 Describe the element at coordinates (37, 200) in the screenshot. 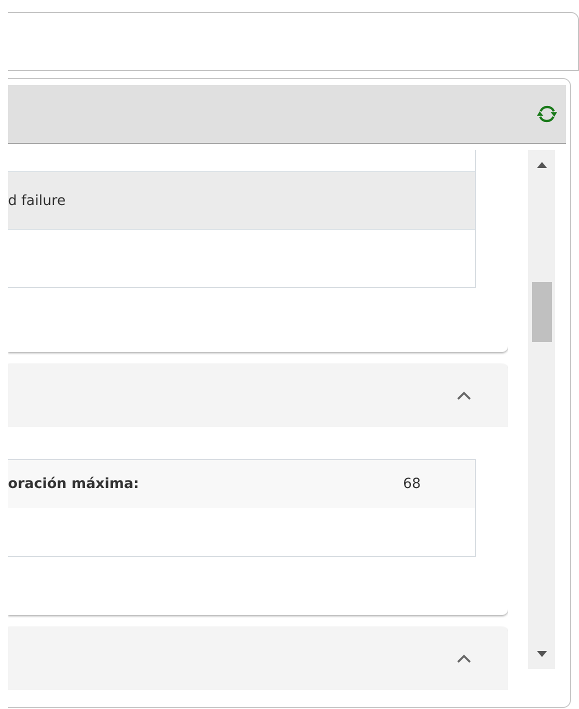

I see `table-cell: d failure` at that location.